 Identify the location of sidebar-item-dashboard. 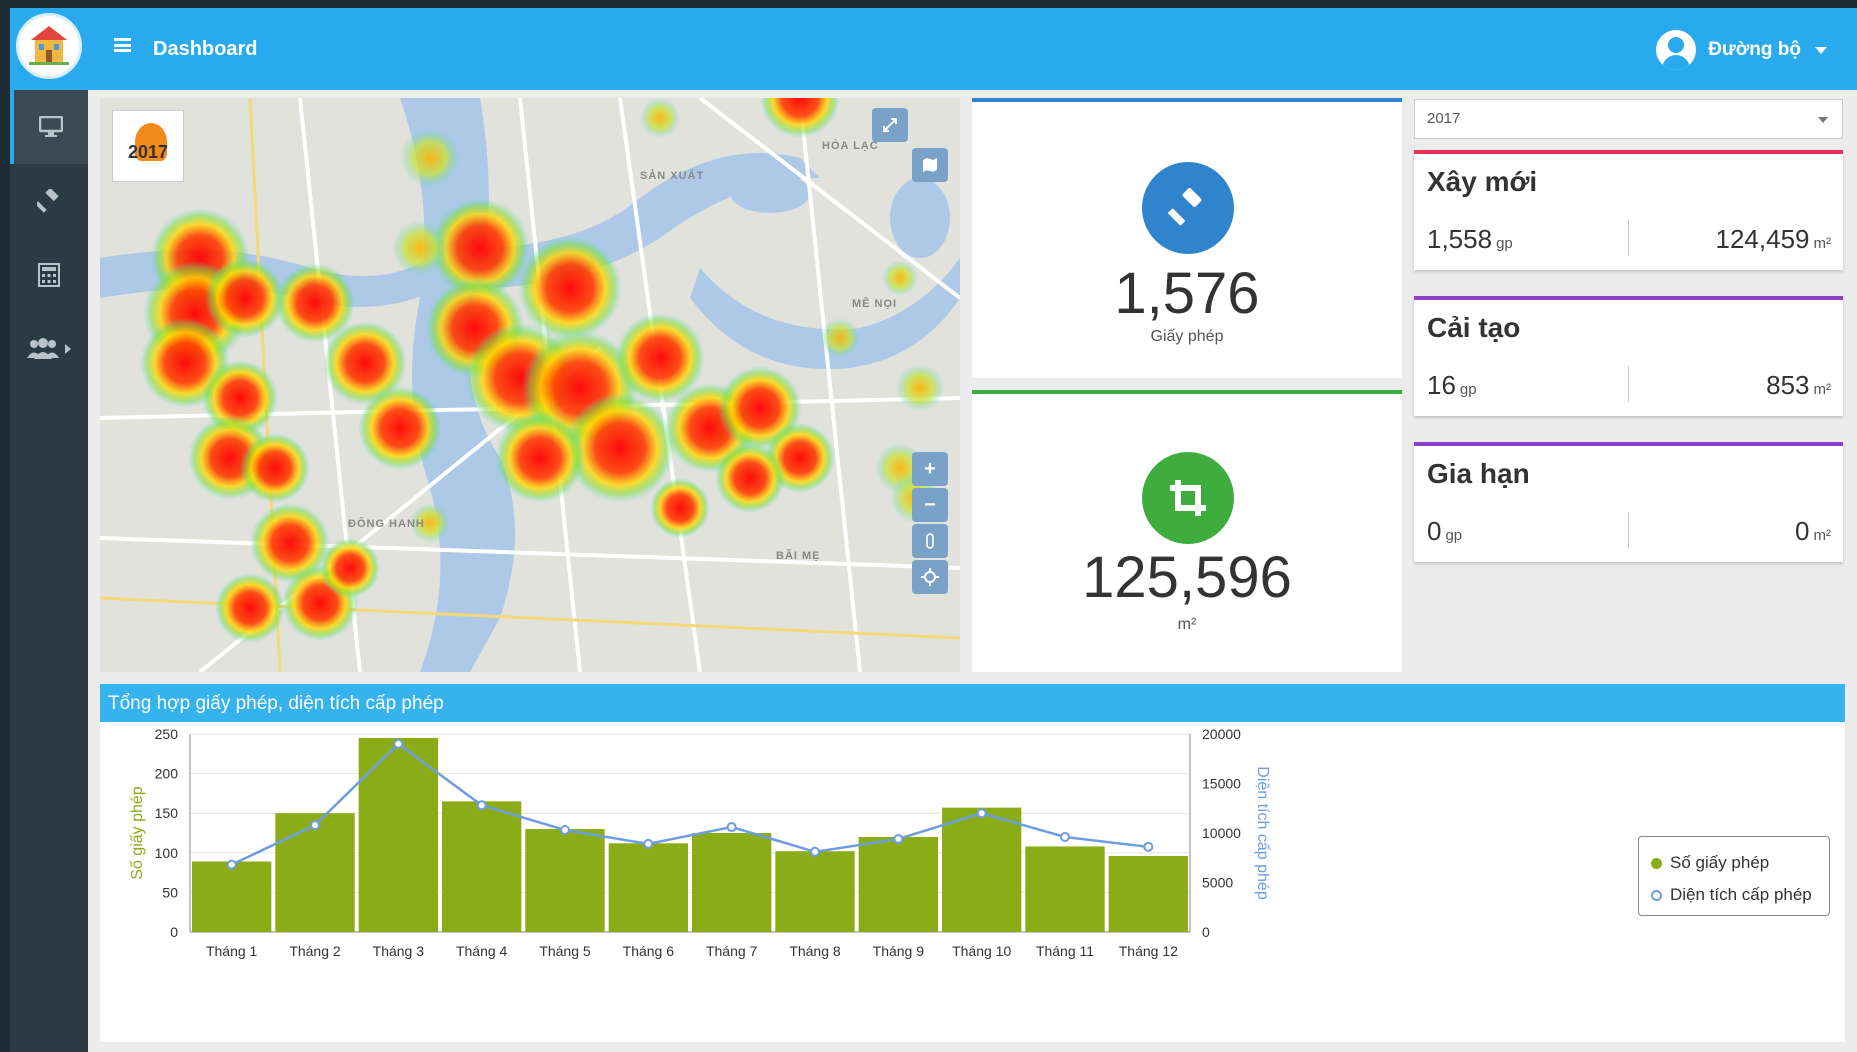
(49, 127).